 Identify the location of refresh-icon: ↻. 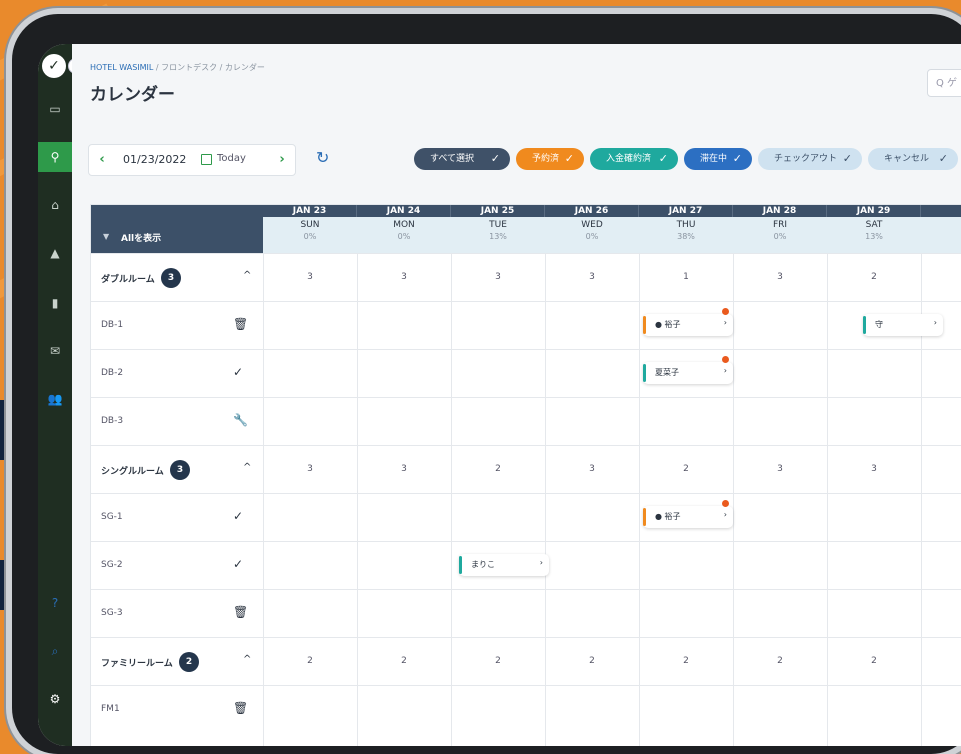
(322, 157).